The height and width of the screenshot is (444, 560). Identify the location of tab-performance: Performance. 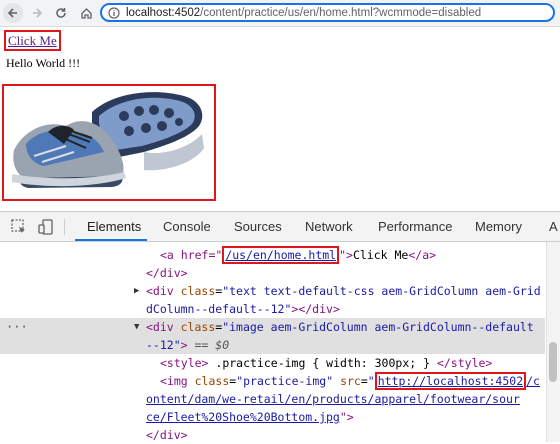
(415, 226).